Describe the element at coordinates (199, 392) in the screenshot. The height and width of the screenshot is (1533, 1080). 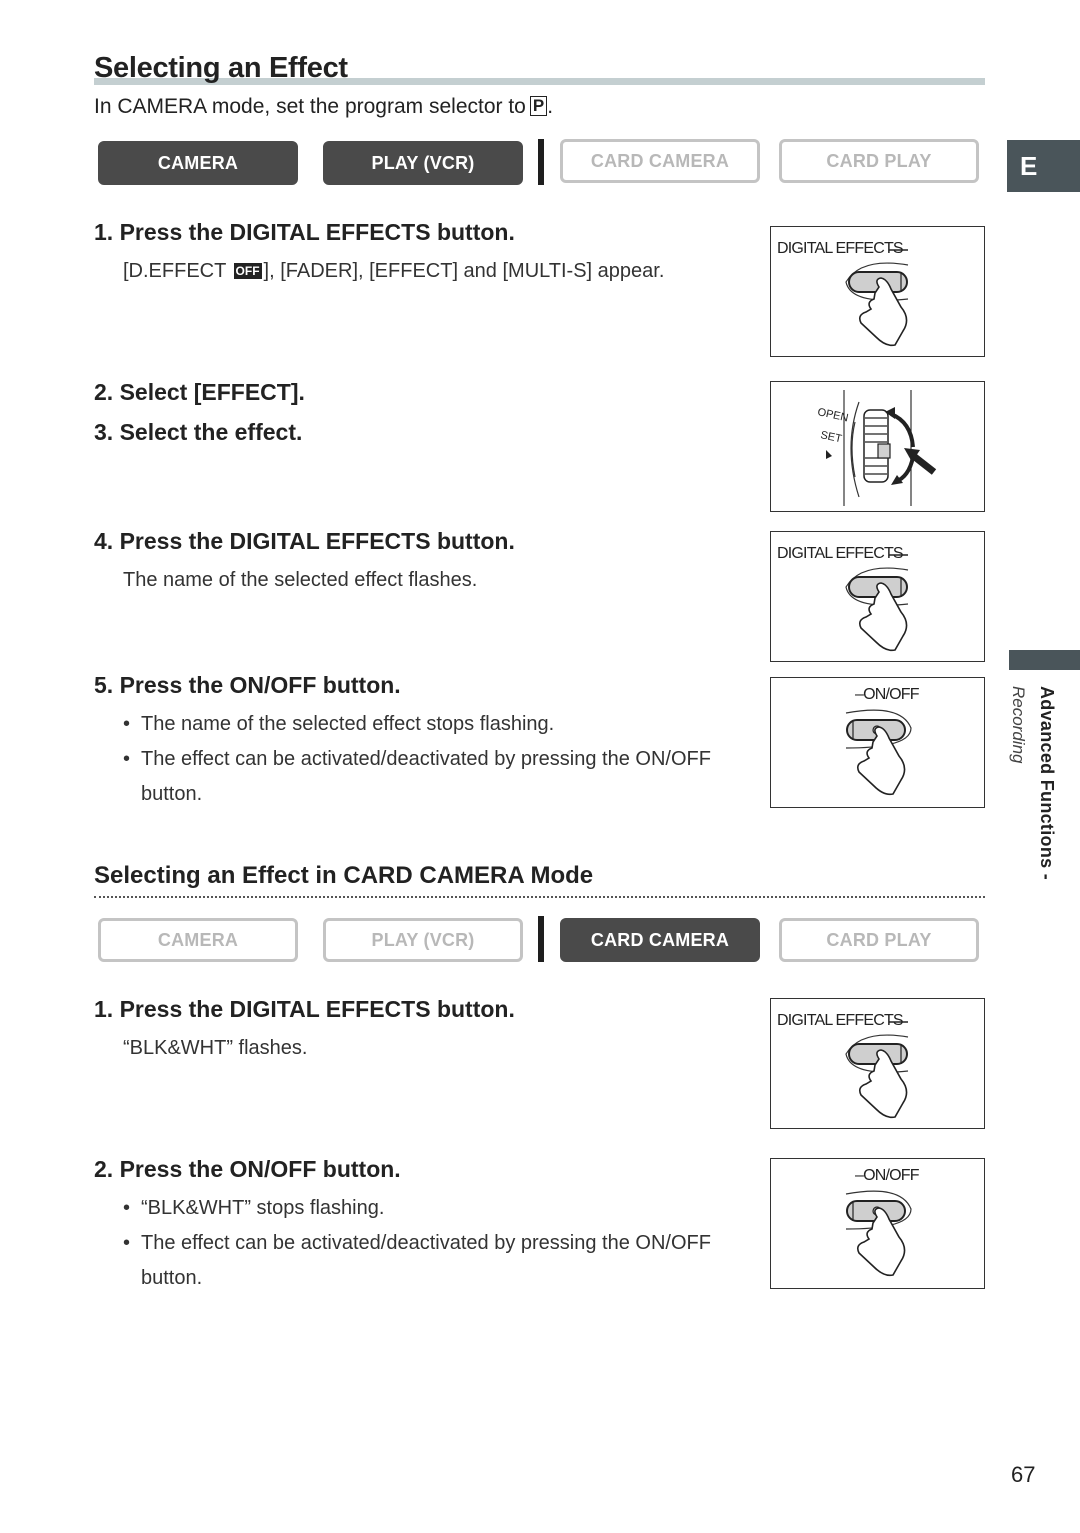
I see `step-2-title: 2. Select [EFFECT].` at that location.